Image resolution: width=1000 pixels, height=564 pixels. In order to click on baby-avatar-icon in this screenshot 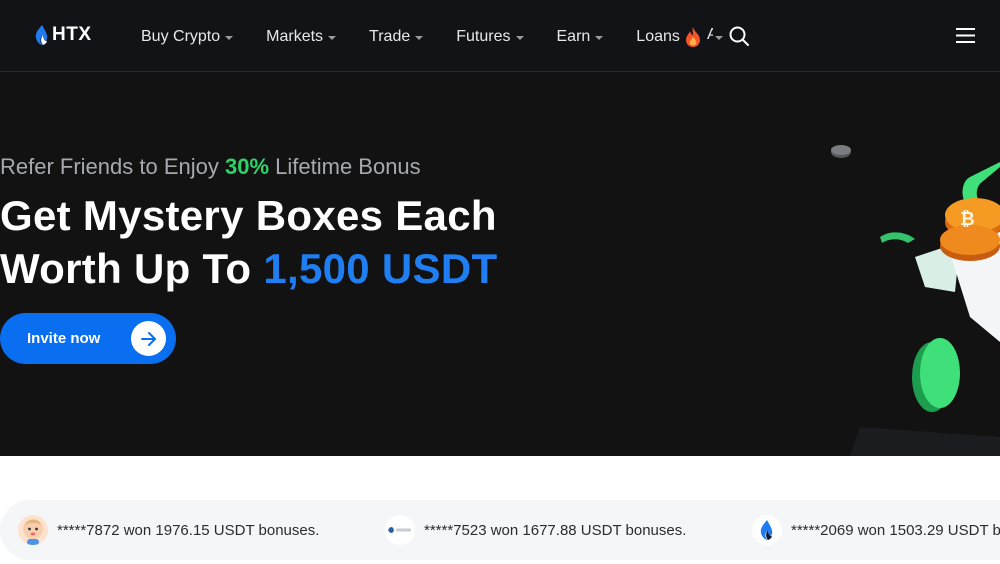, I will do `click(33, 530)`.